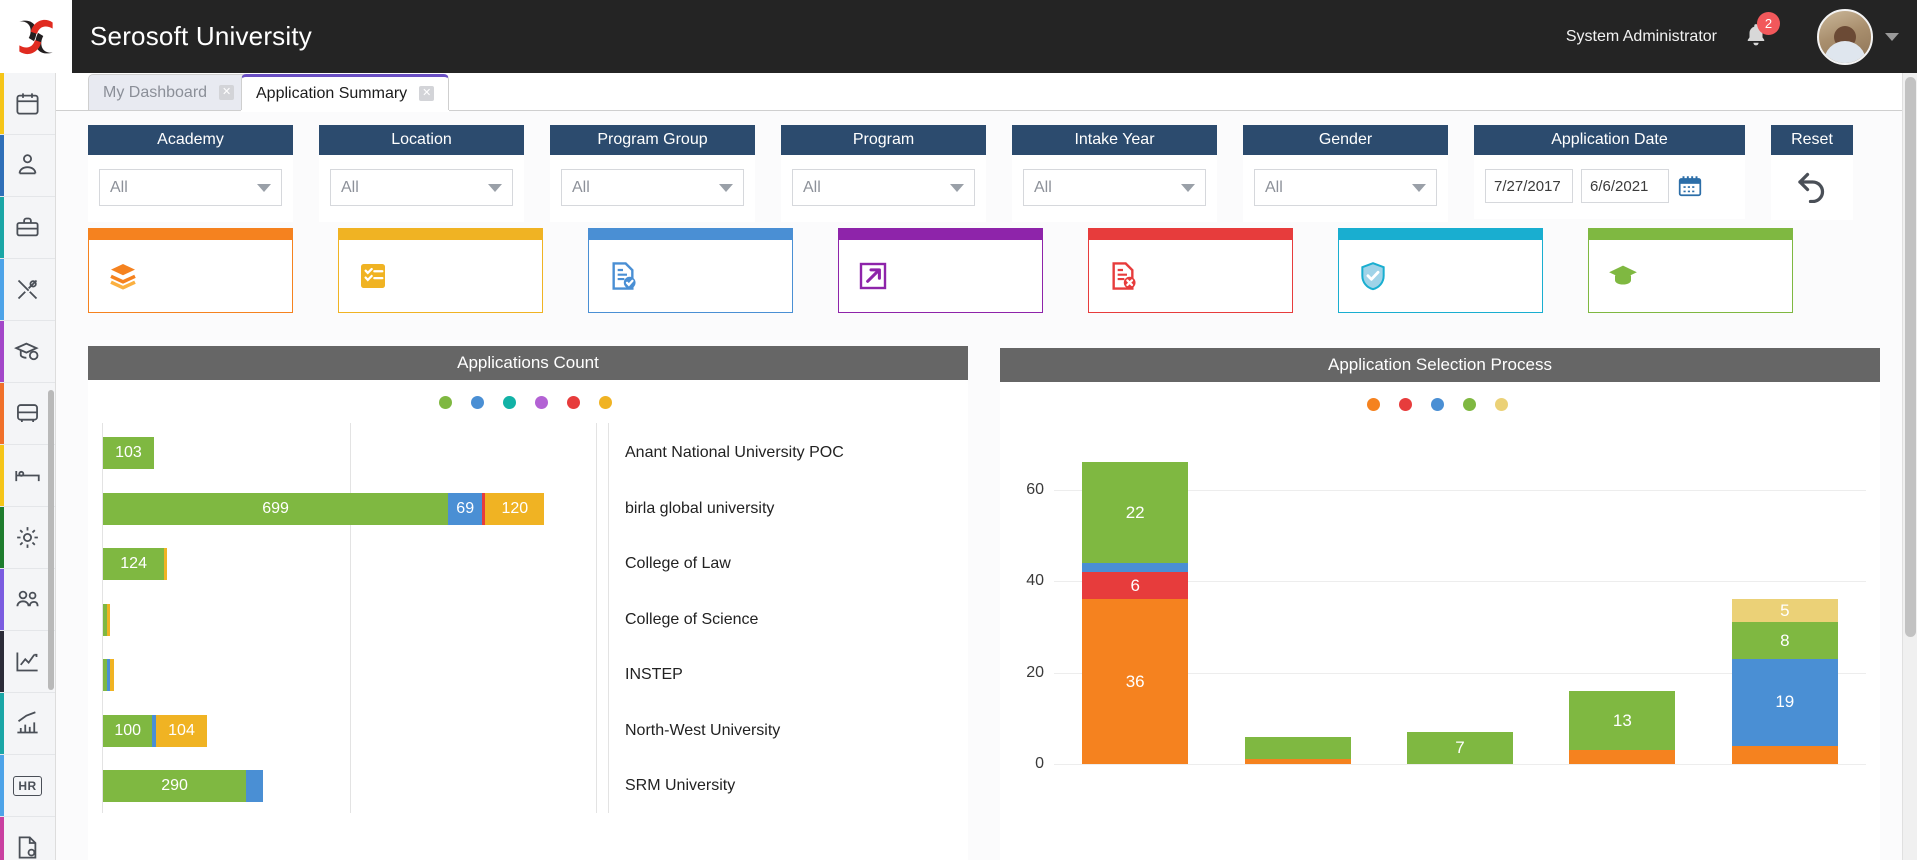  What do you see at coordinates (190, 270) in the screenshot?
I see `kpi-card-total-applications` at bounding box center [190, 270].